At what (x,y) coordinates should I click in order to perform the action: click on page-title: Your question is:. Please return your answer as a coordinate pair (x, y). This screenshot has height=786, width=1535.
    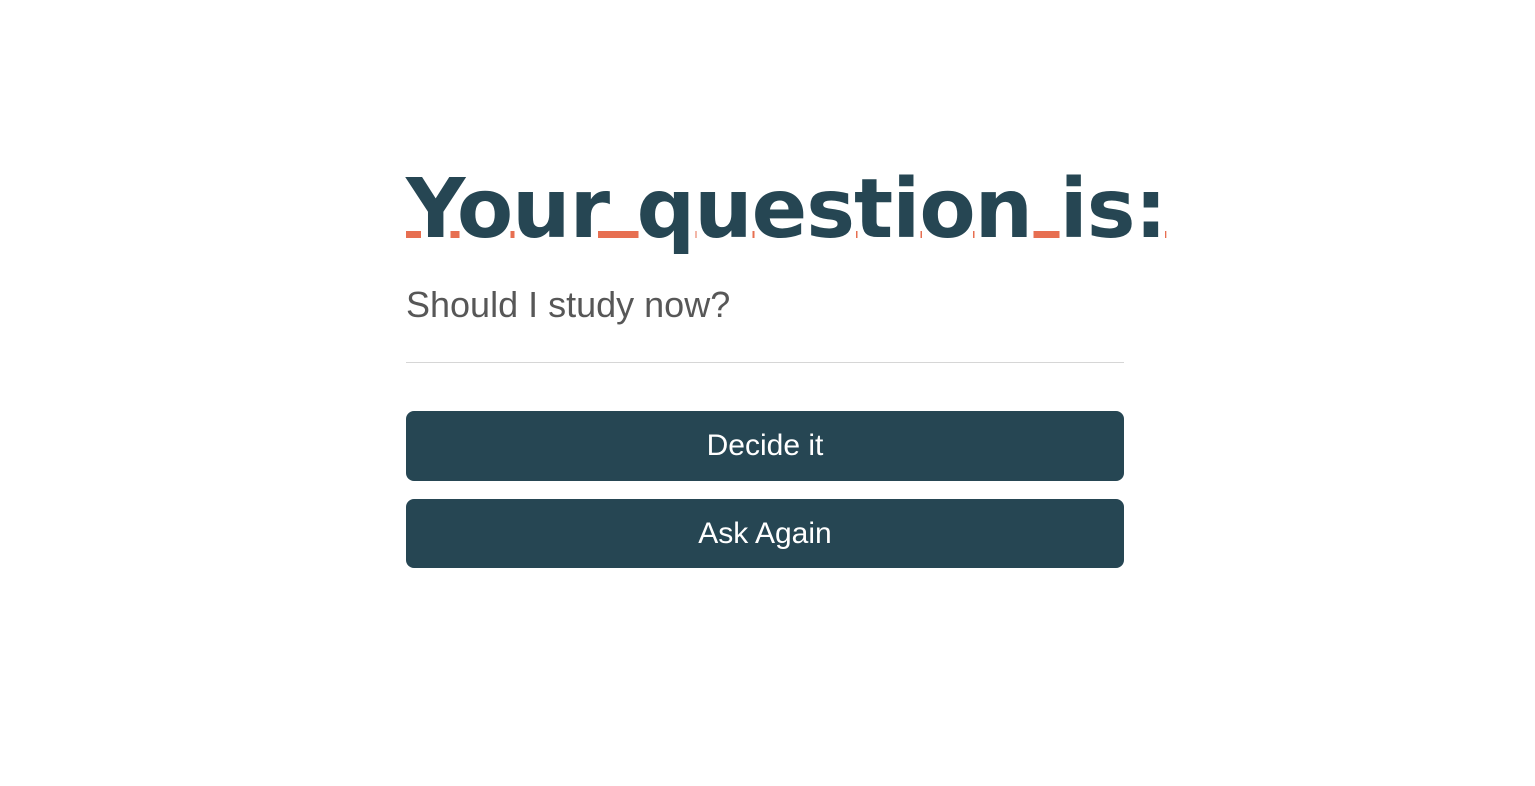
    Looking at the image, I should click on (786, 209).